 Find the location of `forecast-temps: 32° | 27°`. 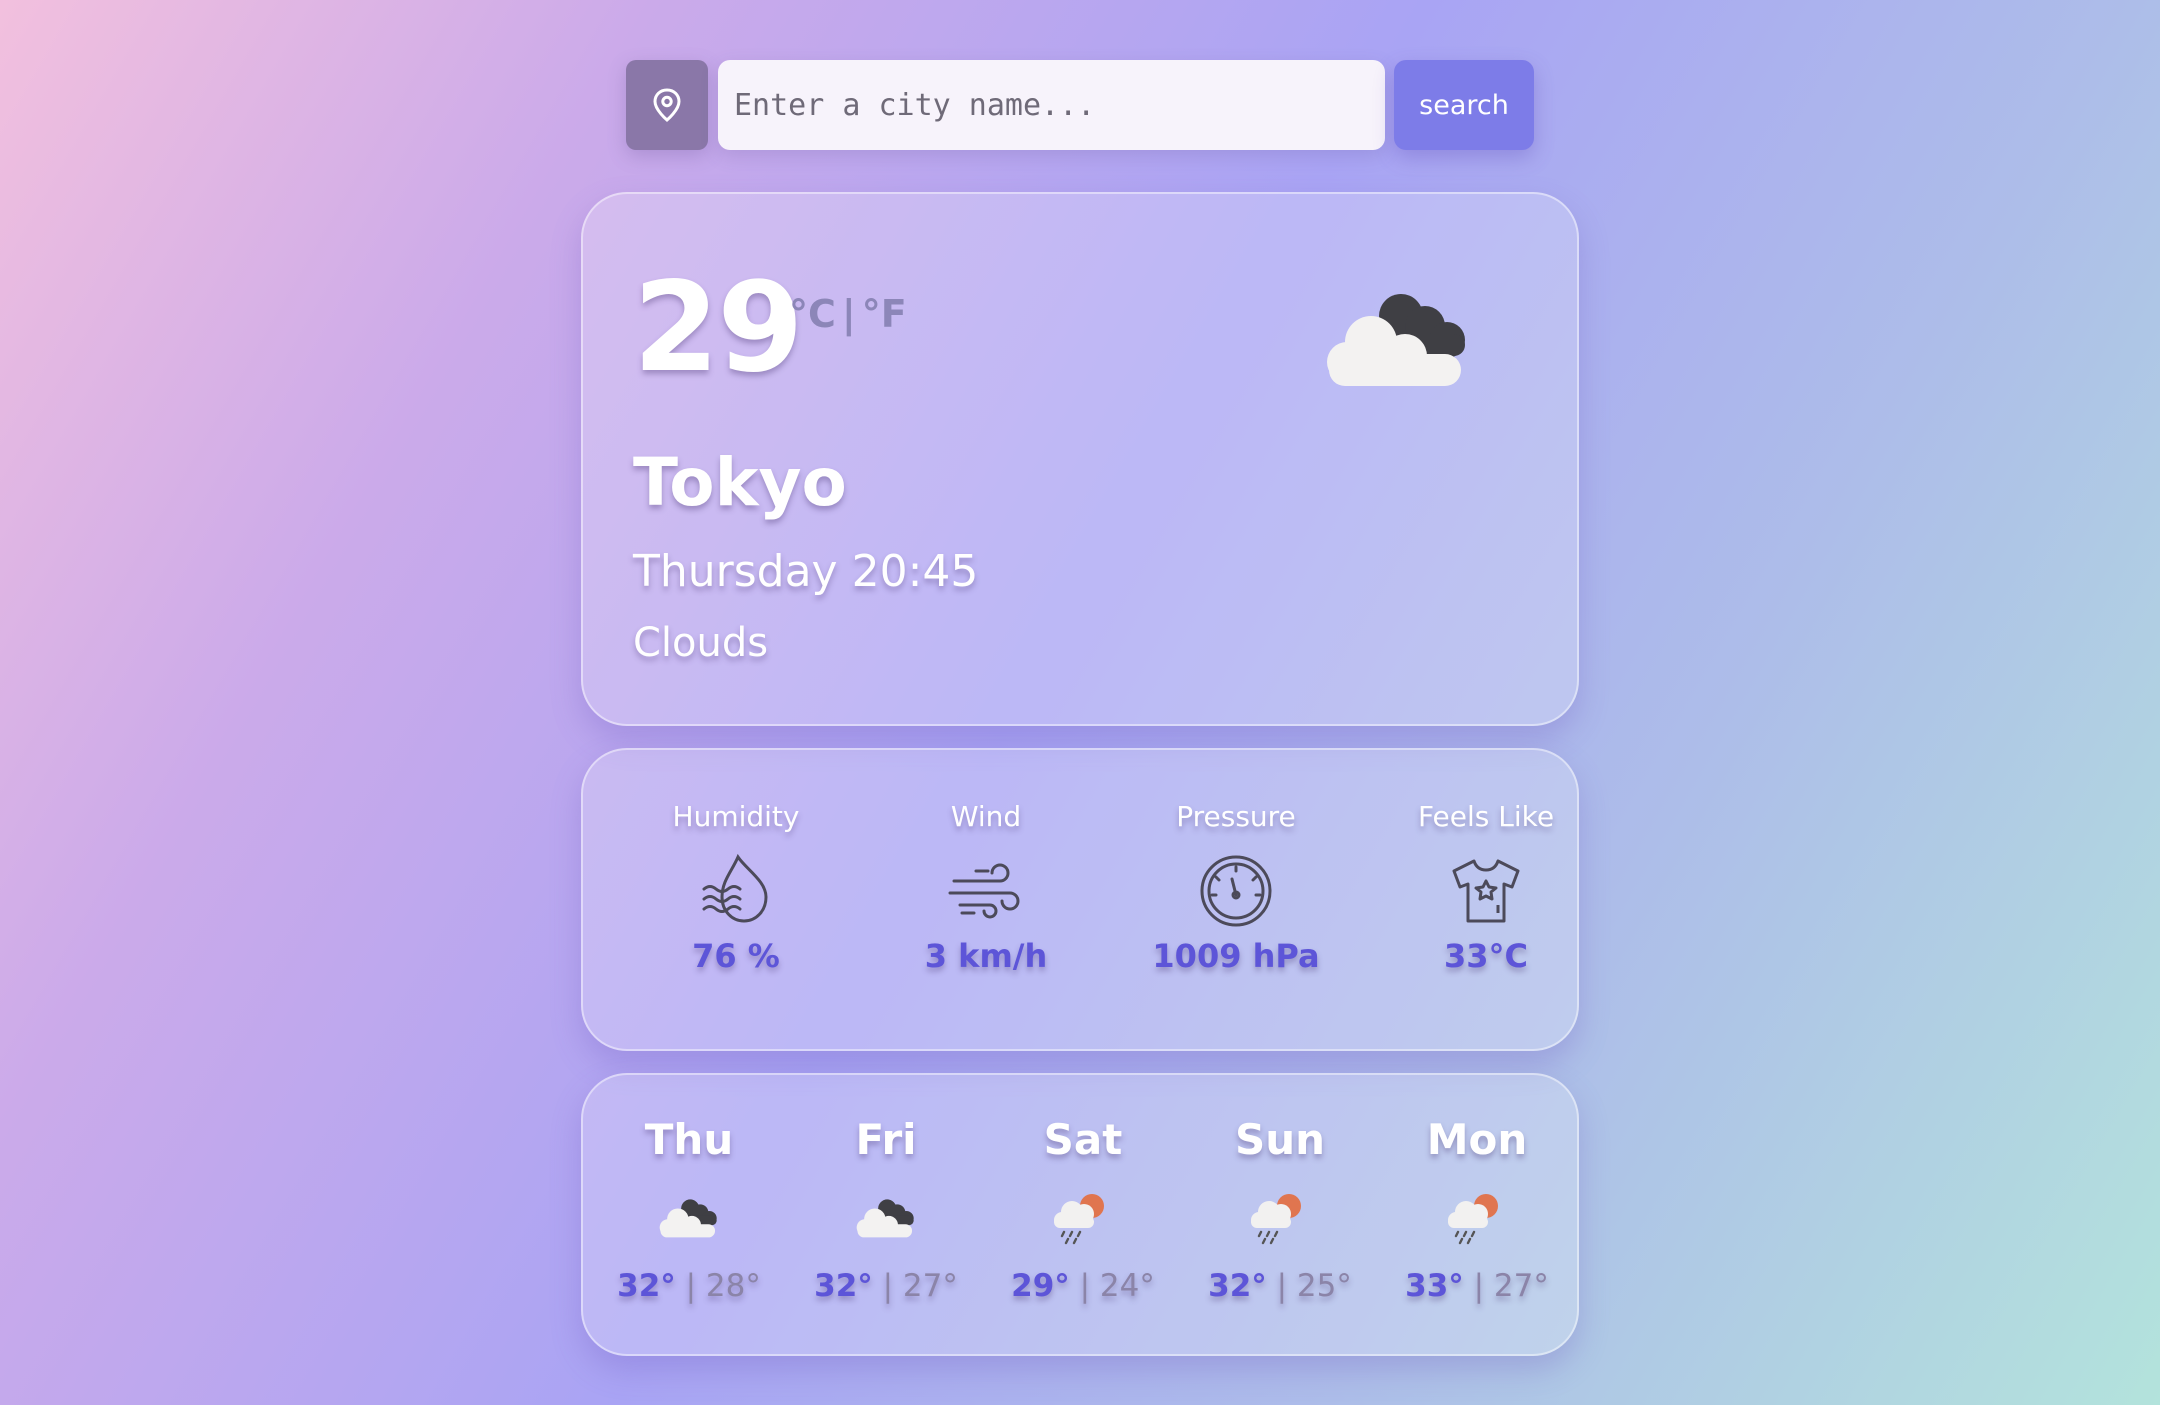

forecast-temps: 32° | 27° is located at coordinates (886, 1286).